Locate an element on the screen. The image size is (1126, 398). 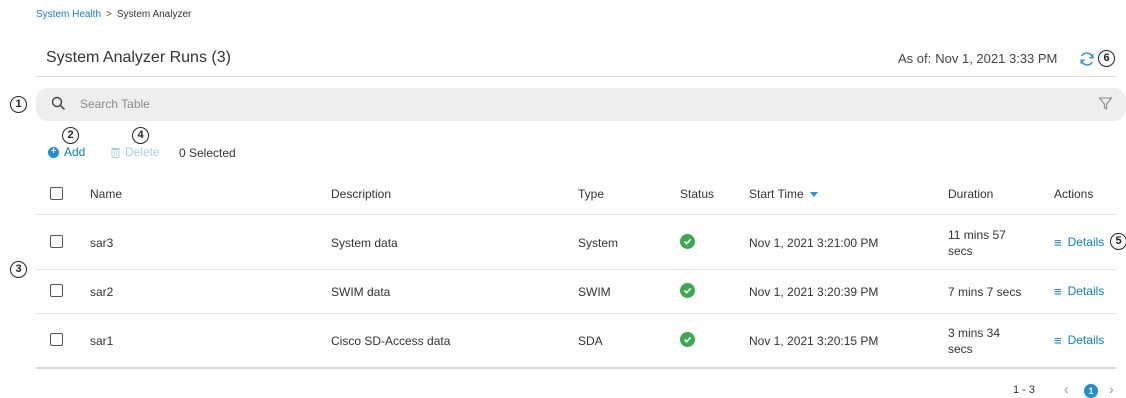
column-header-description: Description is located at coordinates (361, 194).